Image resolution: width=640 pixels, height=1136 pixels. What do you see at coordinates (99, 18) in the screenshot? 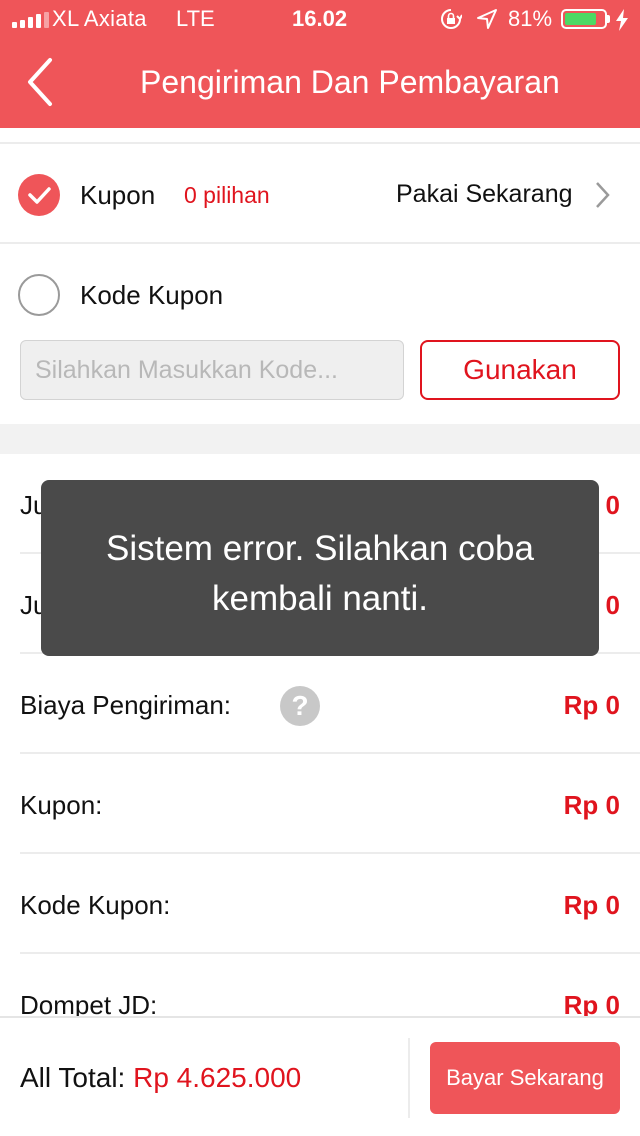
I see `carrier-name: XL Axiata` at bounding box center [99, 18].